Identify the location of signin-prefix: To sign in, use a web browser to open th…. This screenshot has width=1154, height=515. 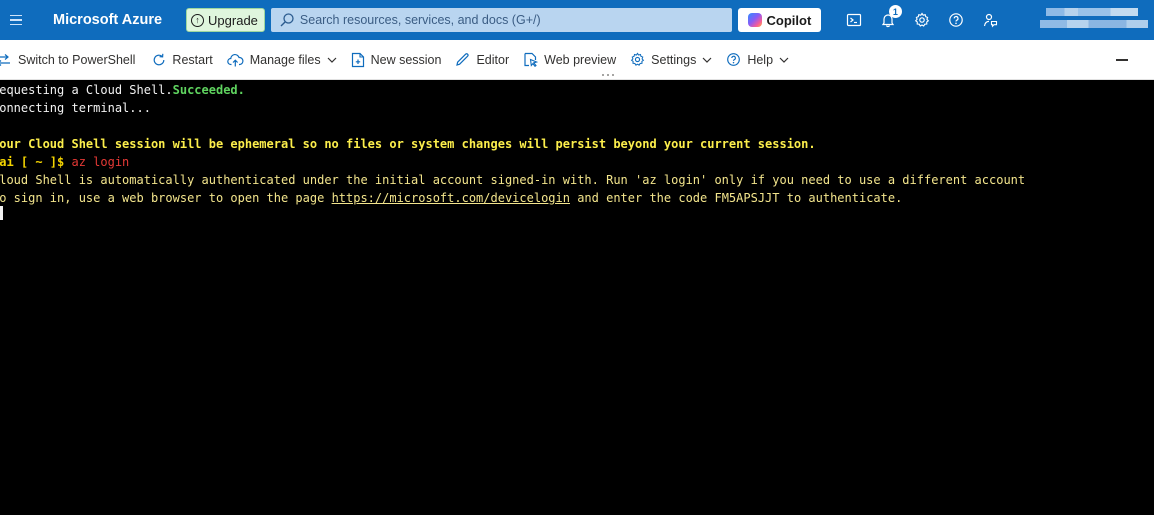
(166, 198).